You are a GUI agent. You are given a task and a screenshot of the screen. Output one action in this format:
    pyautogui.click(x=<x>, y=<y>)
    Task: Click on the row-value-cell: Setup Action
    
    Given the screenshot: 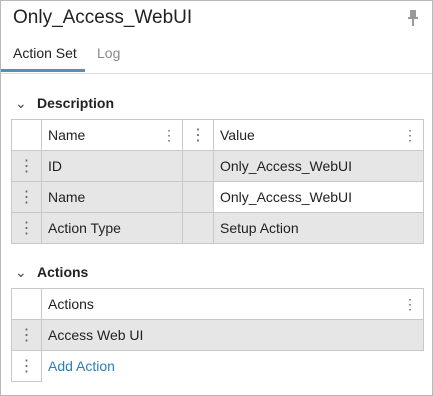 What is the action you would take?
    pyautogui.click(x=318, y=228)
    